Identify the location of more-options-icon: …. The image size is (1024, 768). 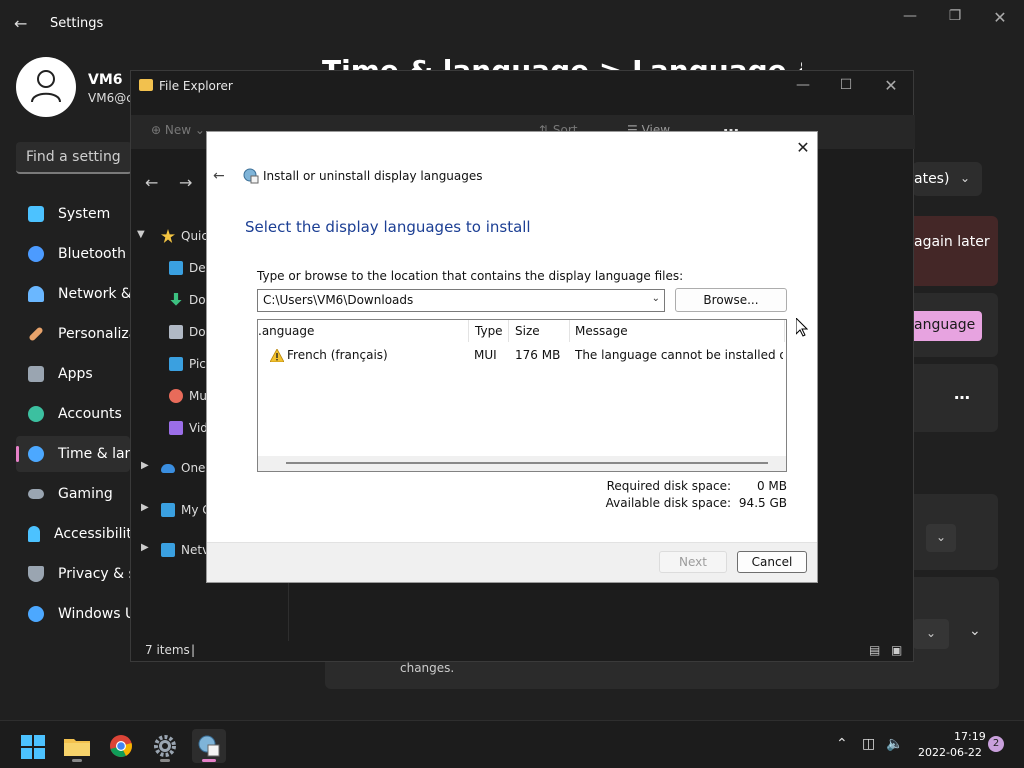
(962, 393).